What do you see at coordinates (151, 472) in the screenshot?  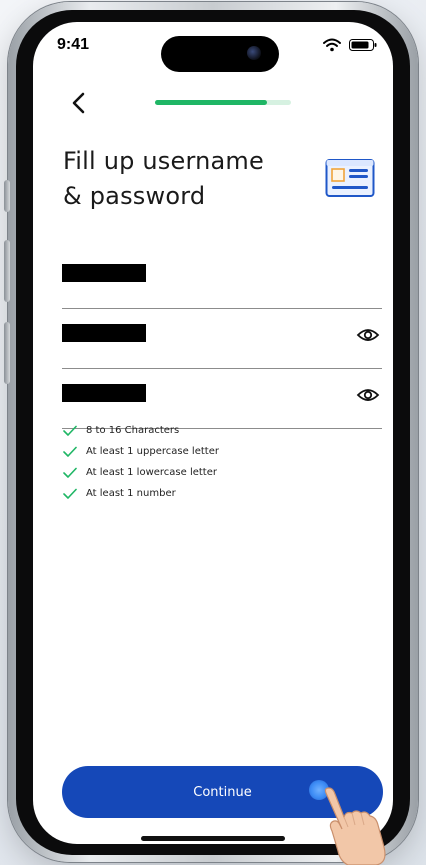 I see `password-rule-label: At least 1 lowercase letter` at bounding box center [151, 472].